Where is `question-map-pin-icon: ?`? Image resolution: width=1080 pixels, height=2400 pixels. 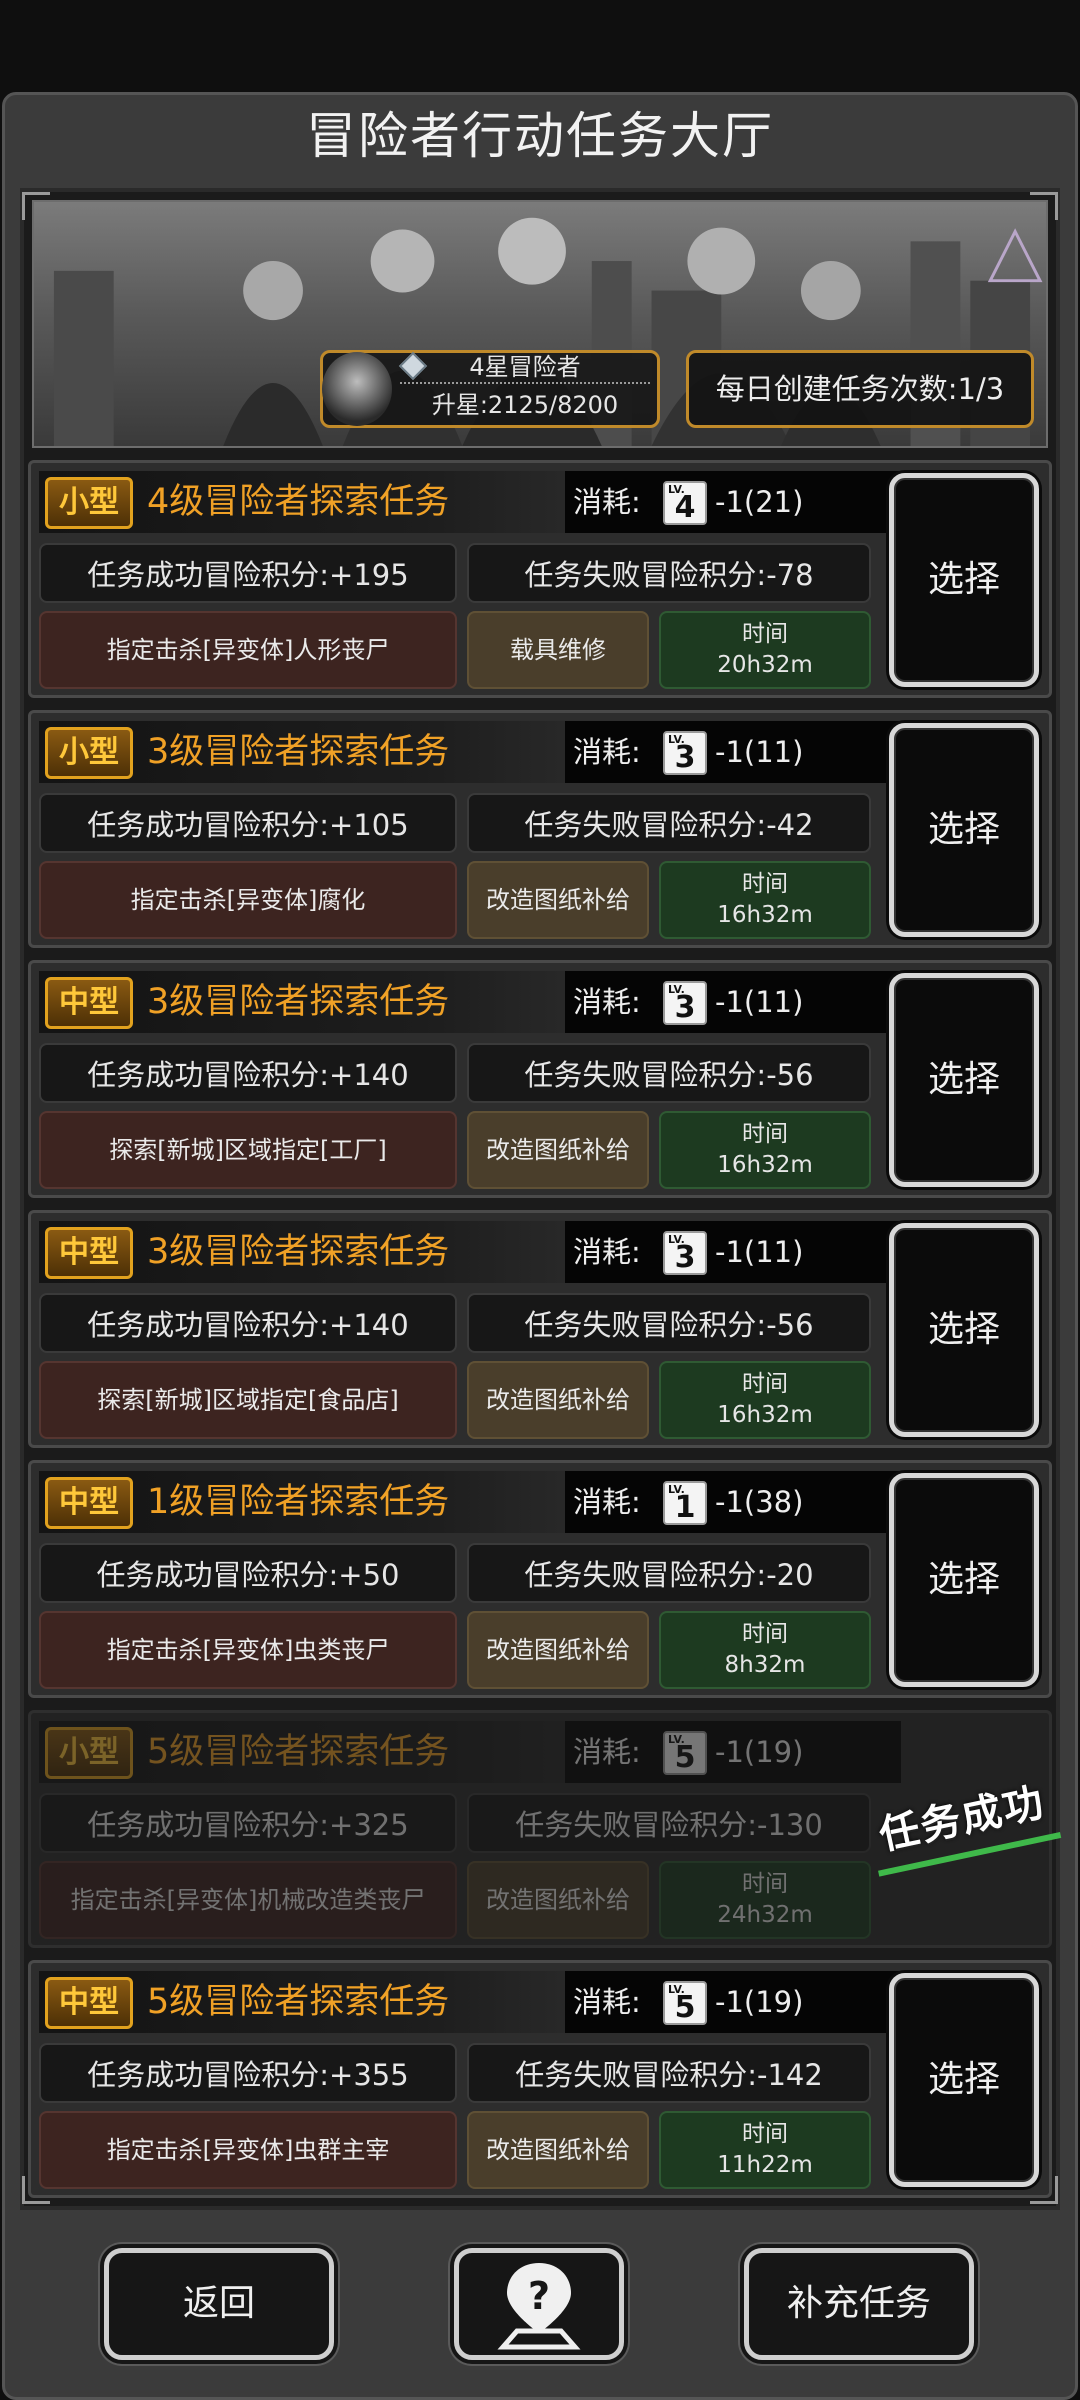
question-map-pin-icon: ? is located at coordinates (539, 2306).